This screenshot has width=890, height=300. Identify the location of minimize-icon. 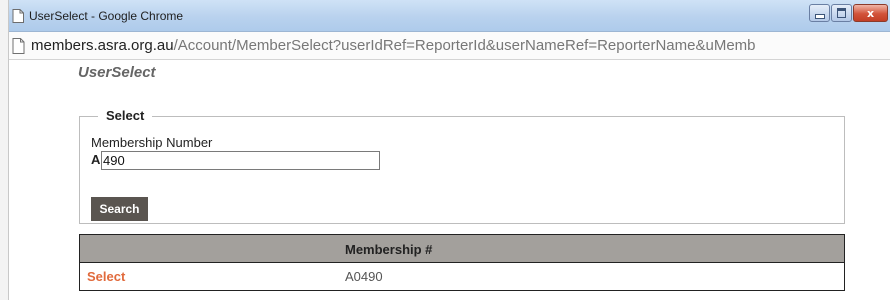
(819, 16).